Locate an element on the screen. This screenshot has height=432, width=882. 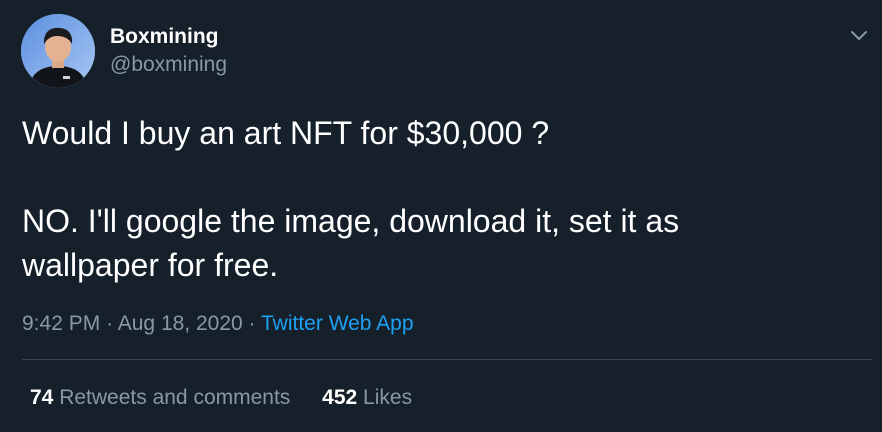
author-handle: @boxmining is located at coordinates (168, 65).